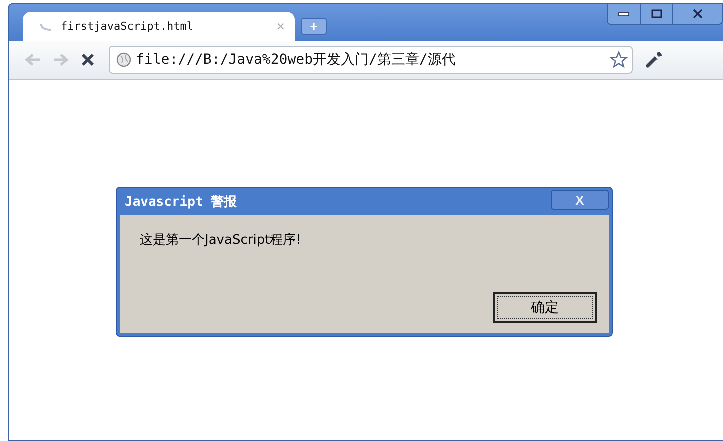 The image size is (723, 441). I want to click on star-icon, so click(619, 60).